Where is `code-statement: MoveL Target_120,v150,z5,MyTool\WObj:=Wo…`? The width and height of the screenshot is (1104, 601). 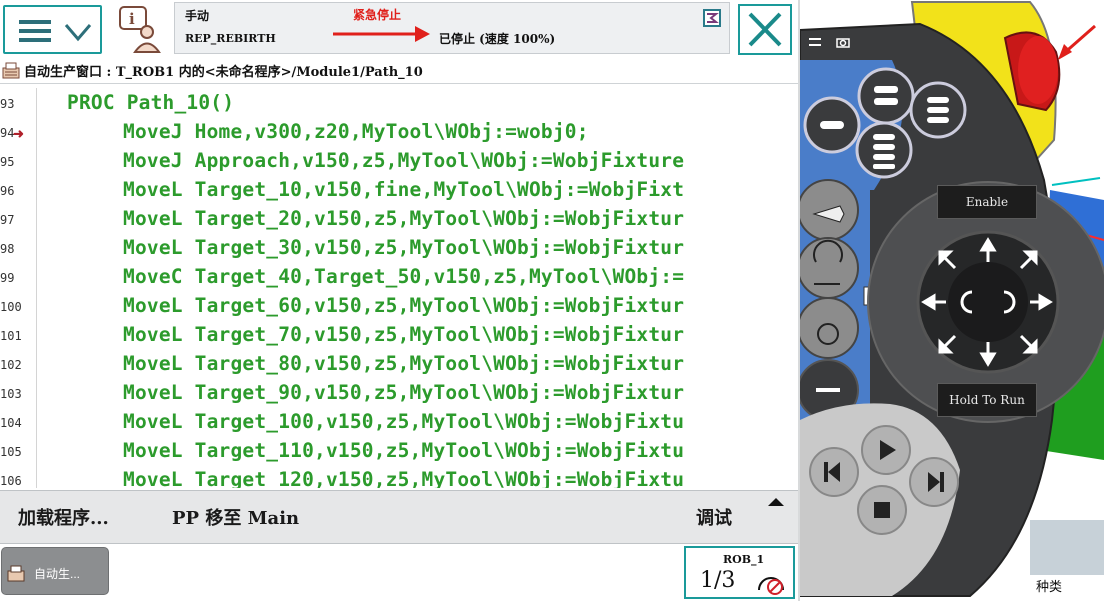
code-statement: MoveL Target_120,v150,z5,MyTool\WObj:=Wo… is located at coordinates (404, 478).